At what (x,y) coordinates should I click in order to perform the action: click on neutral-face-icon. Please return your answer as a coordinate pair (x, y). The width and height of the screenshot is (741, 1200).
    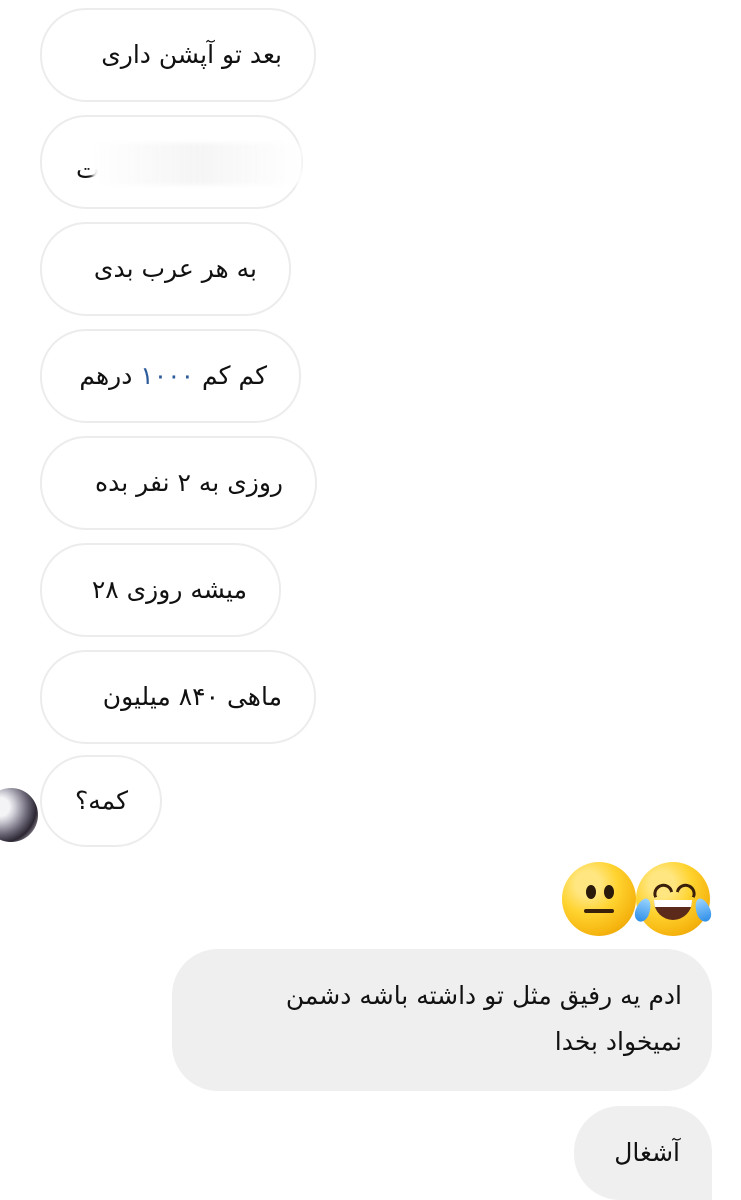
    Looking at the image, I should click on (599, 899).